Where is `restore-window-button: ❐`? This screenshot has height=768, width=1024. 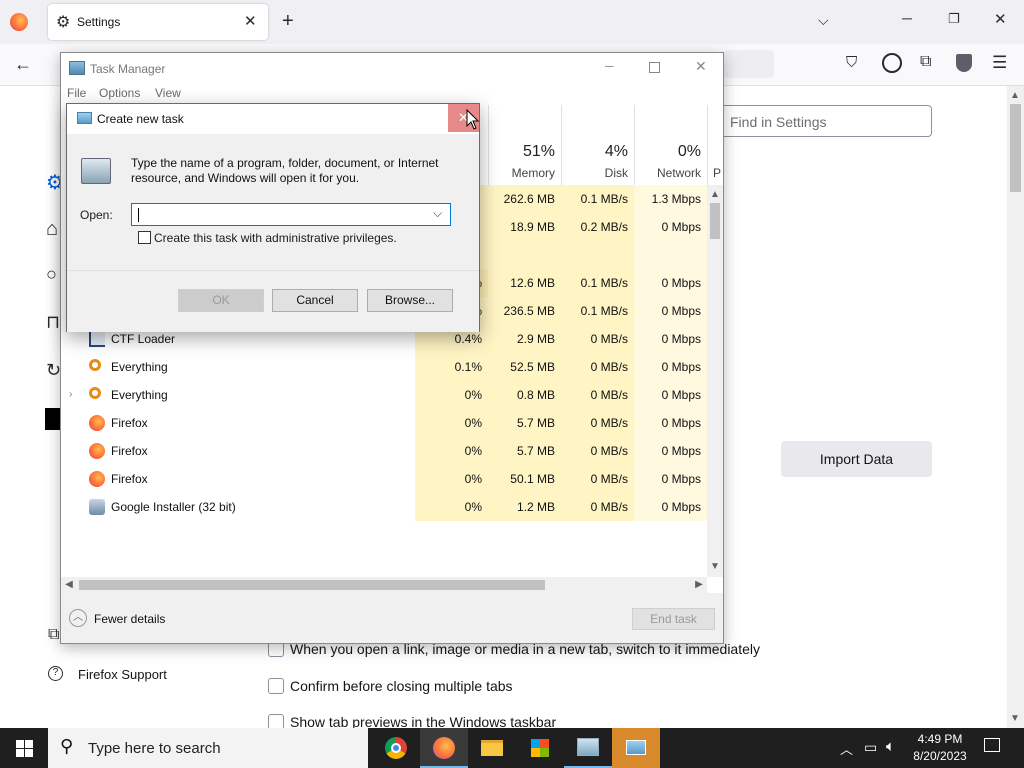 restore-window-button: ❐ is located at coordinates (954, 19).